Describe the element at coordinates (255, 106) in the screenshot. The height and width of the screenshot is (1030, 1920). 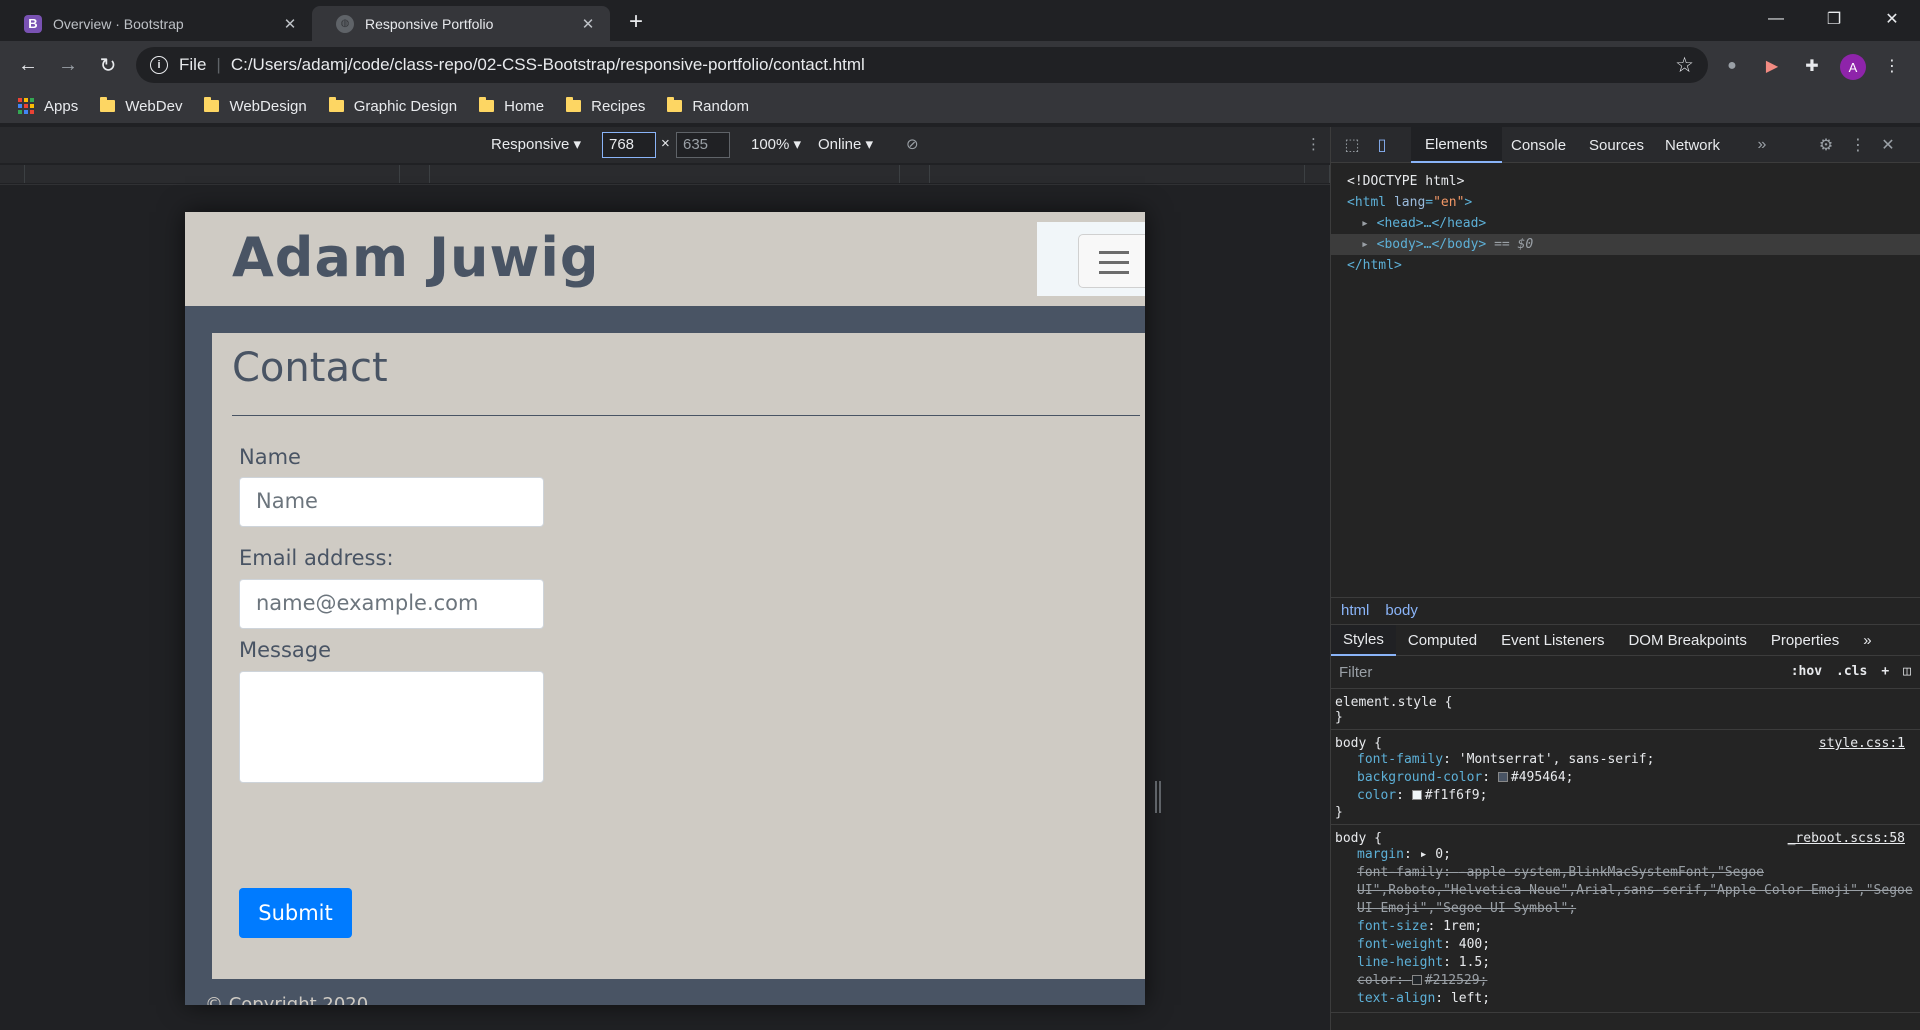
I see `bookmark-webdesign: WebDesign` at that location.